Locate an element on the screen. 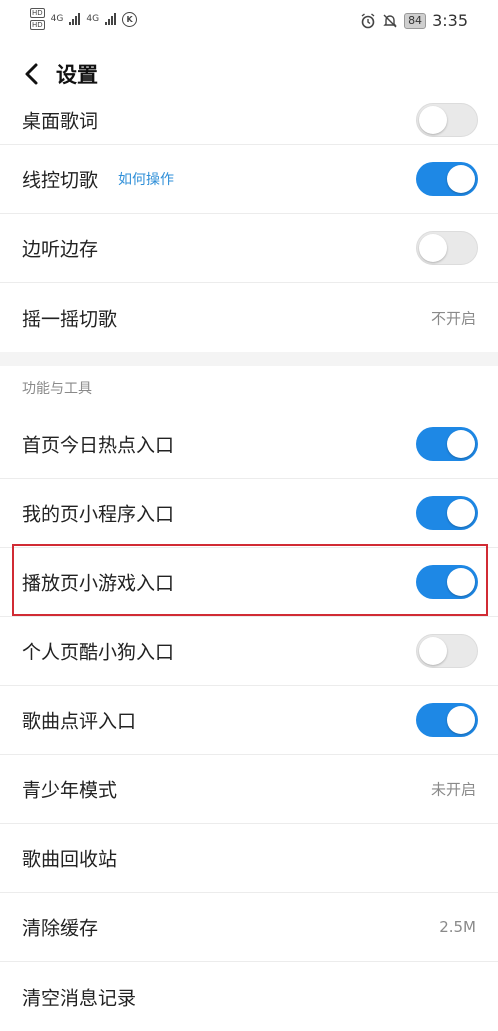  status-left: HD HD 4G 4G K is located at coordinates (84, 19).